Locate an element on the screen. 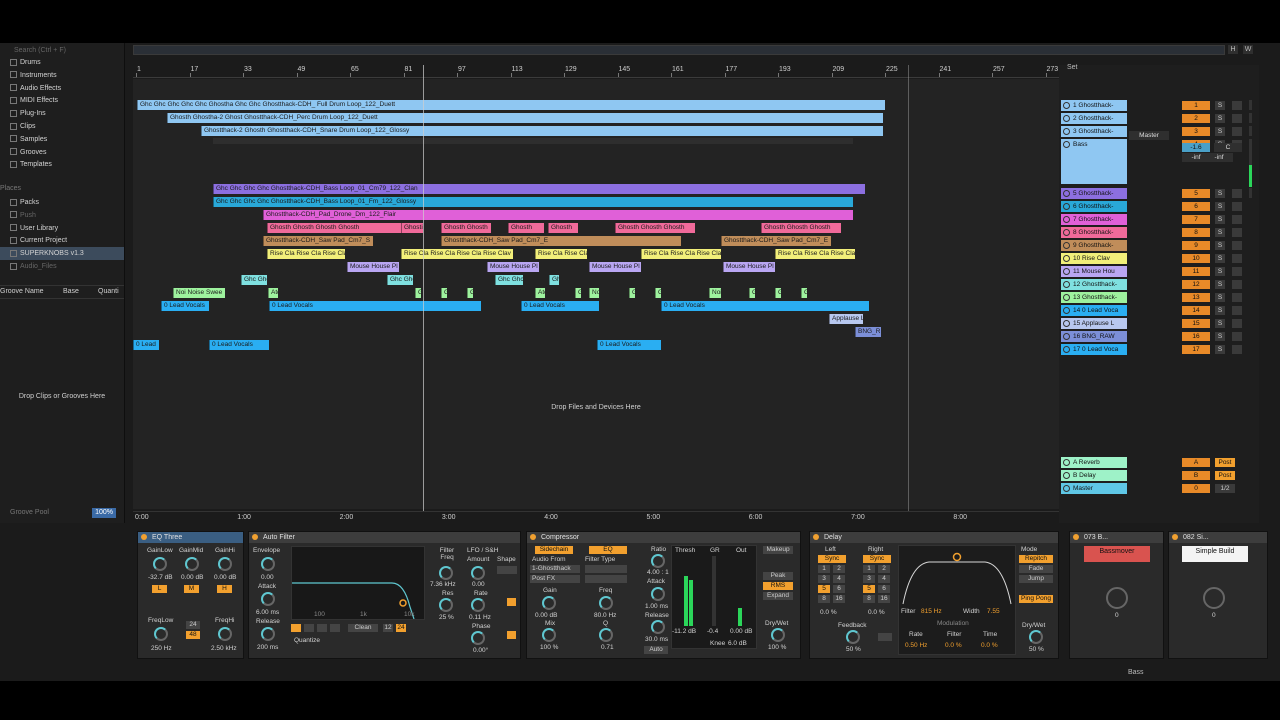 The height and width of the screenshot is (720, 1280). filter-value: 815 Hz is located at coordinates (931, 611).